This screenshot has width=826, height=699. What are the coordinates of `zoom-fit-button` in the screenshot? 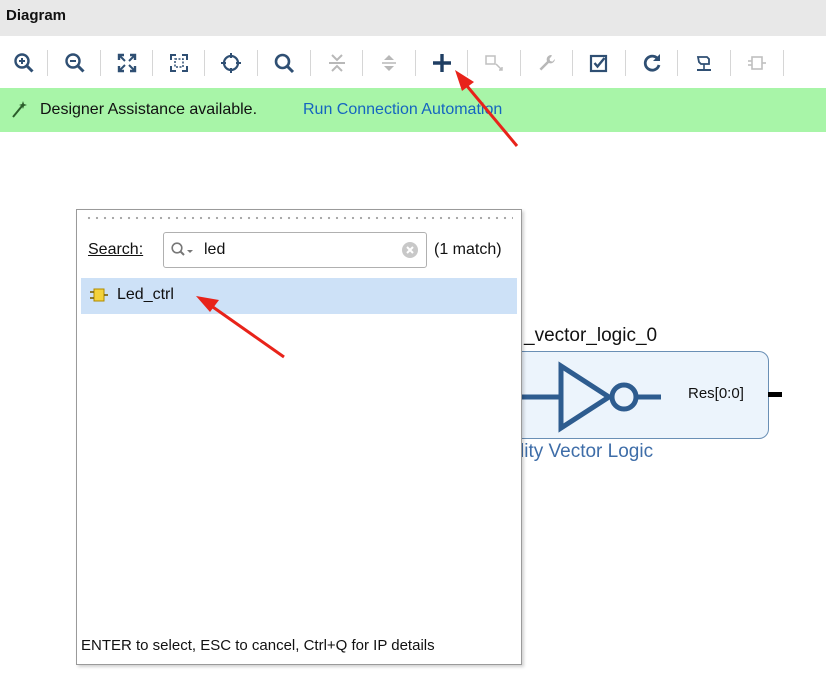 It's located at (127, 63).